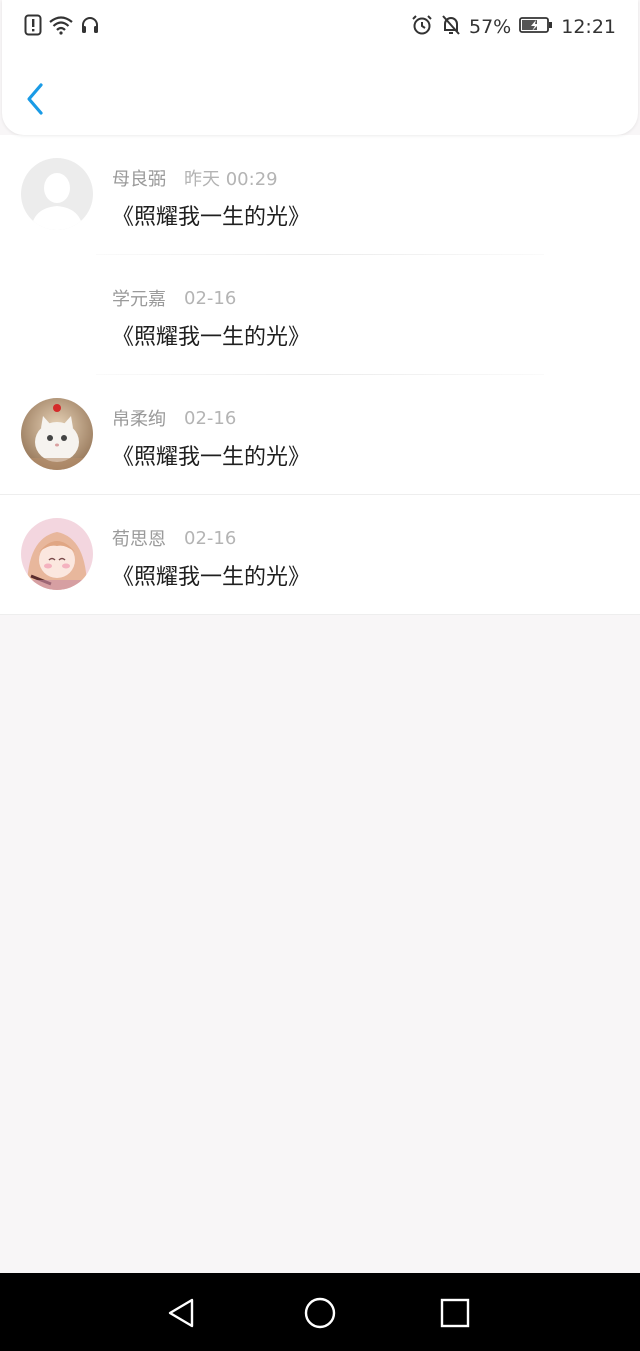  What do you see at coordinates (231, 179) in the screenshot?
I see `comment-time: 昨天 00:29` at bounding box center [231, 179].